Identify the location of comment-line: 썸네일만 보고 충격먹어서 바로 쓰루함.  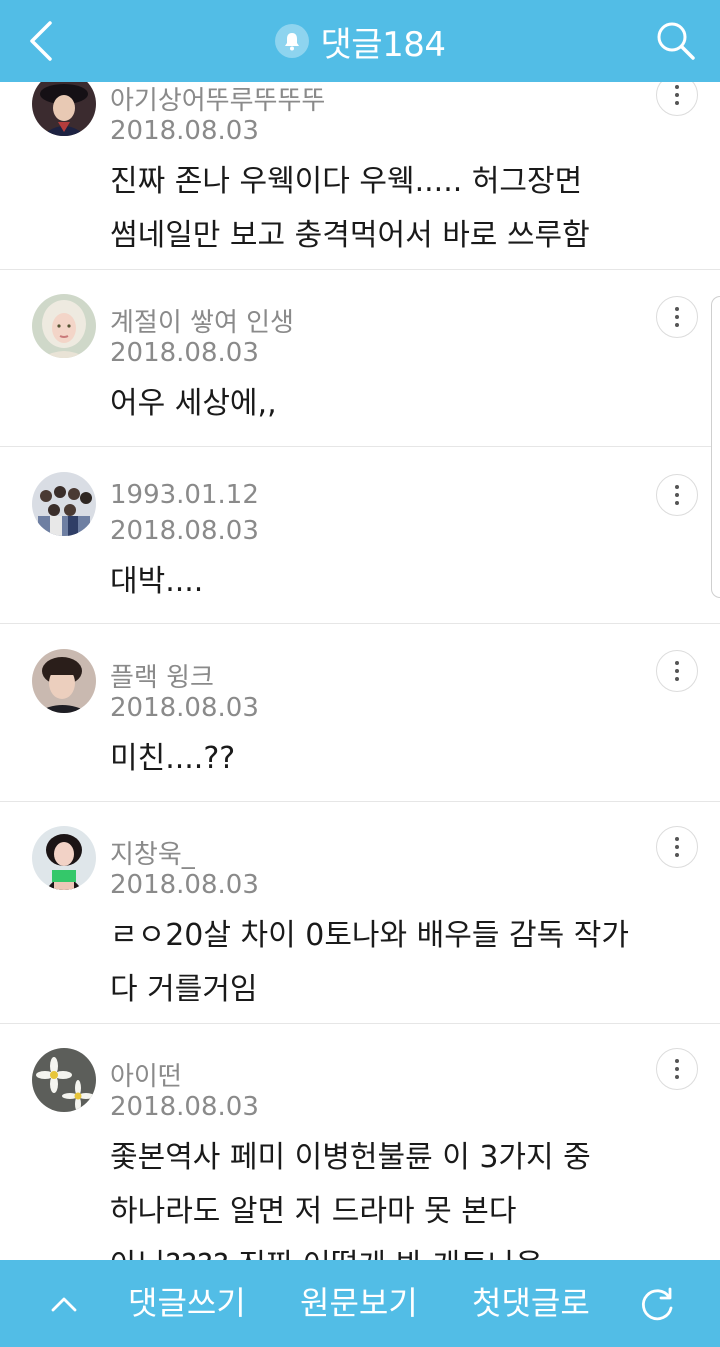
(350, 235).